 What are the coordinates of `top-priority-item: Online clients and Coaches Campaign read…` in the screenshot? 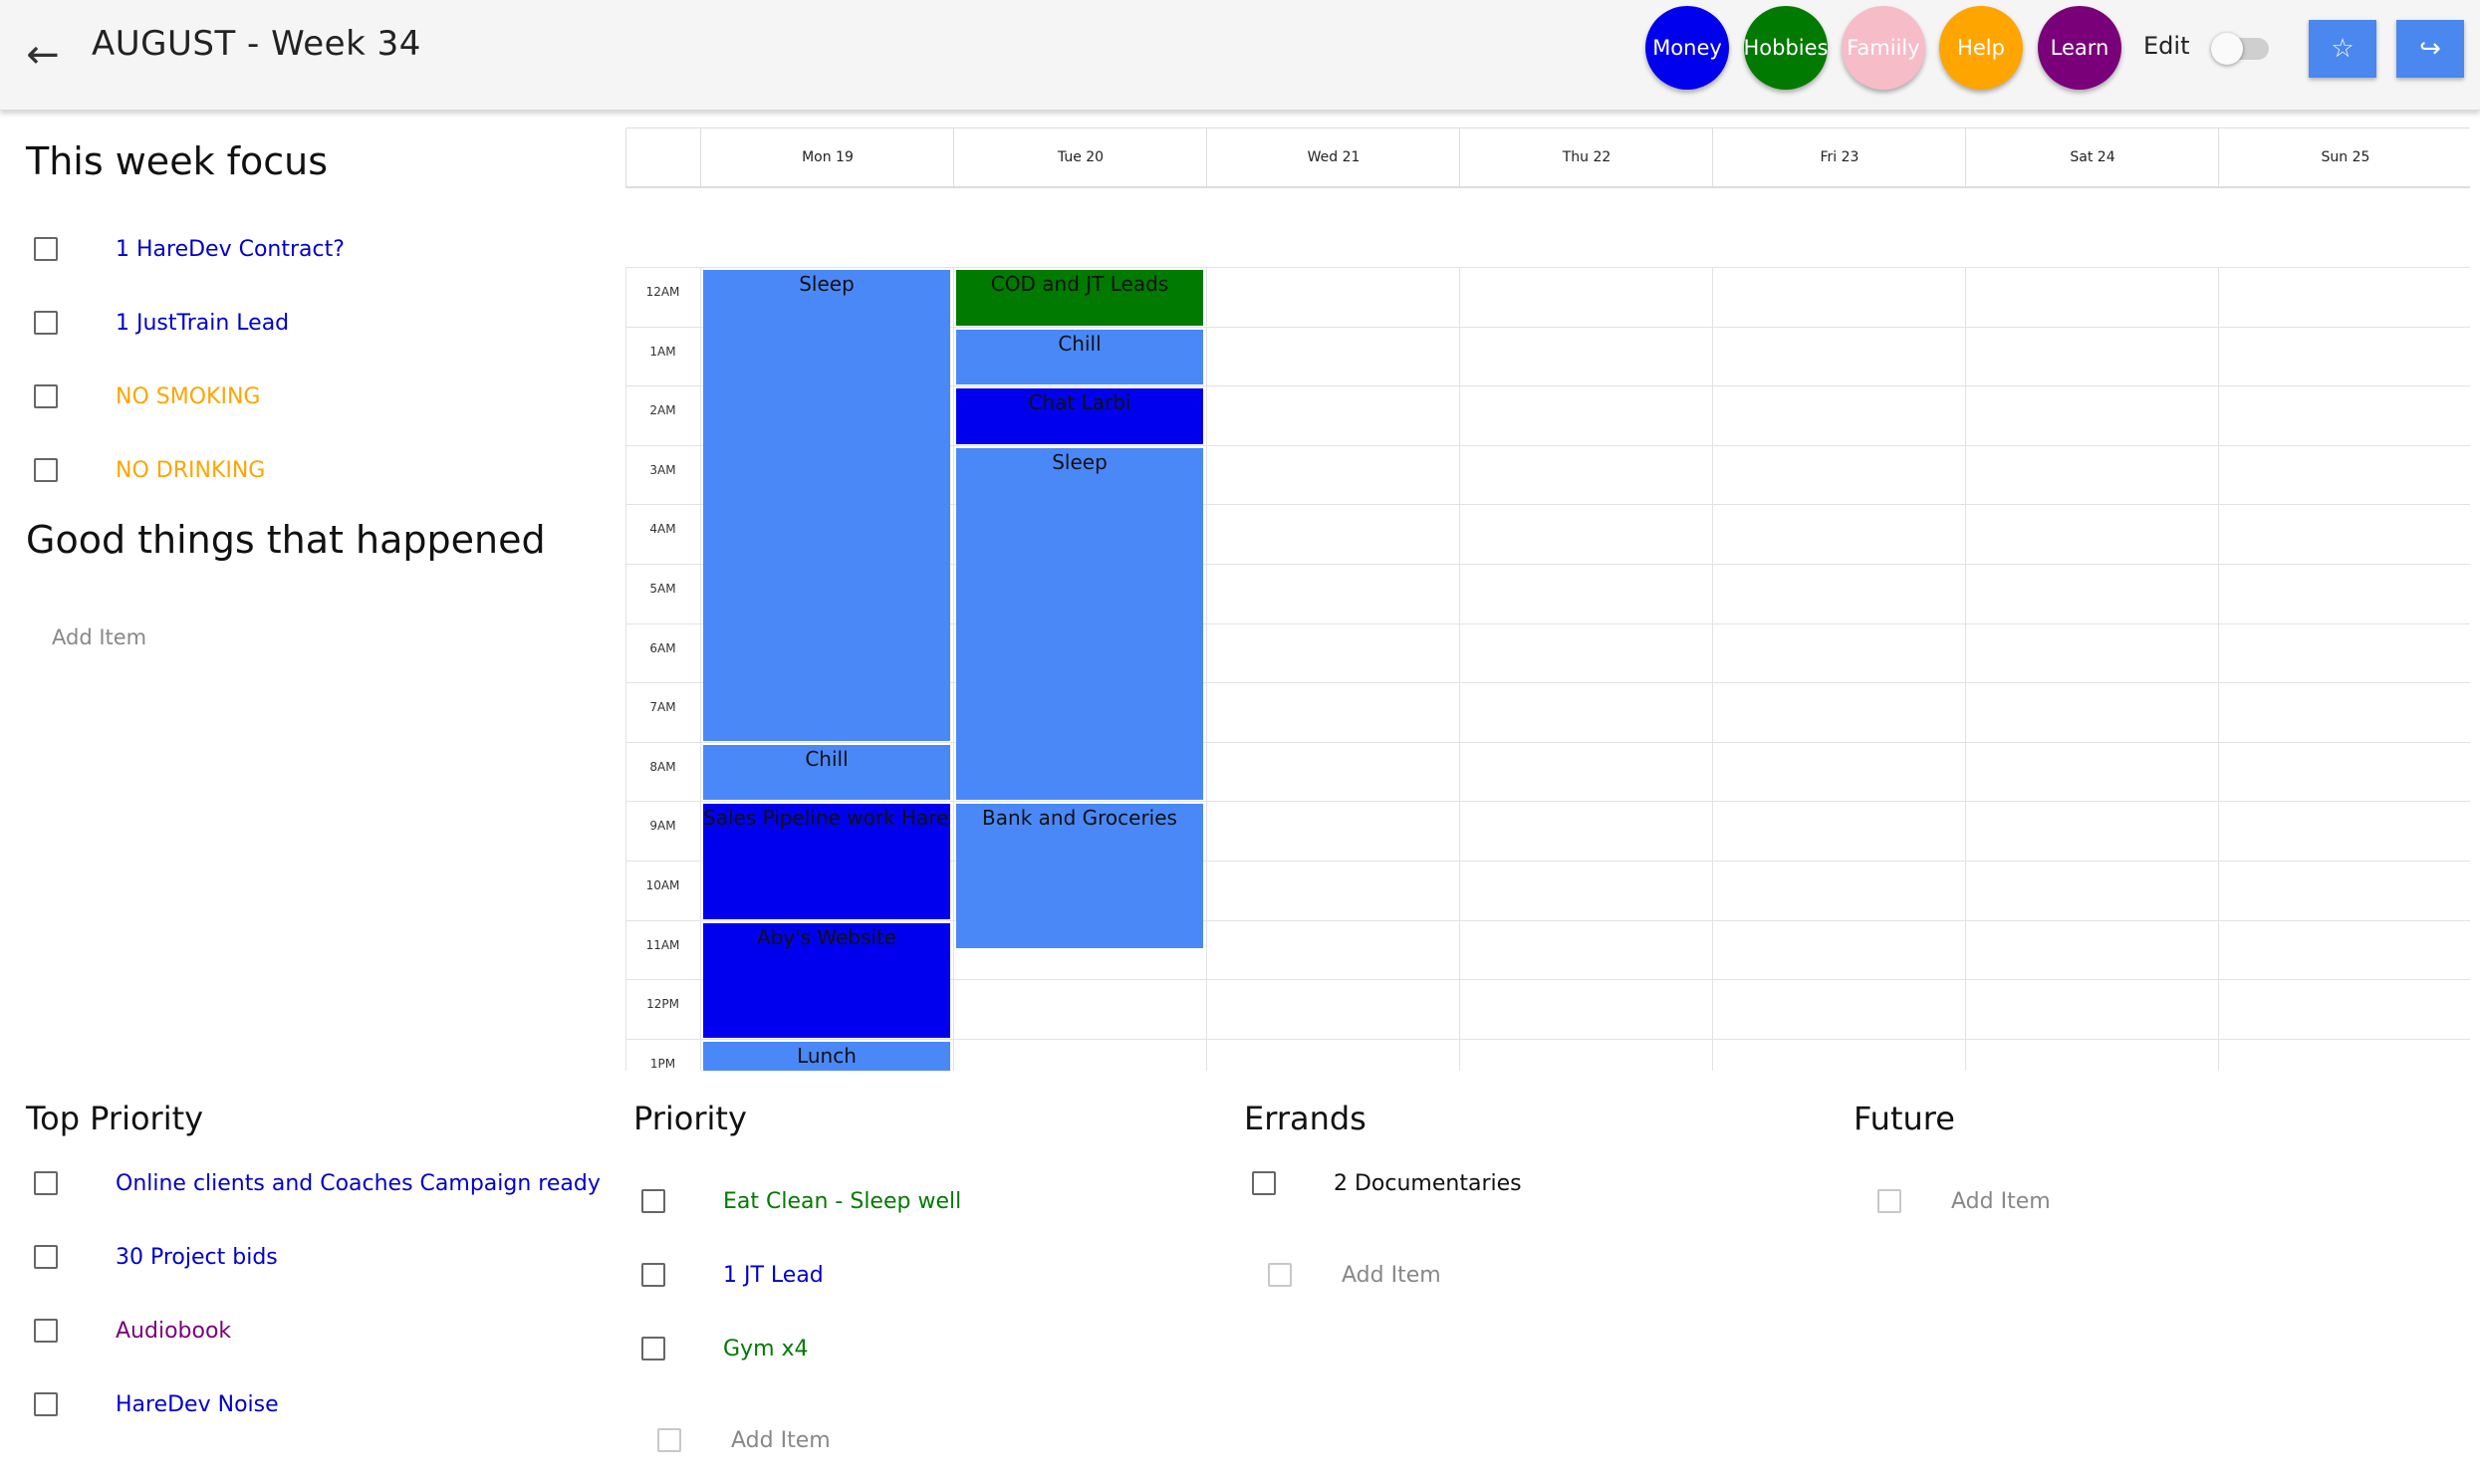 It's located at (317, 1183).